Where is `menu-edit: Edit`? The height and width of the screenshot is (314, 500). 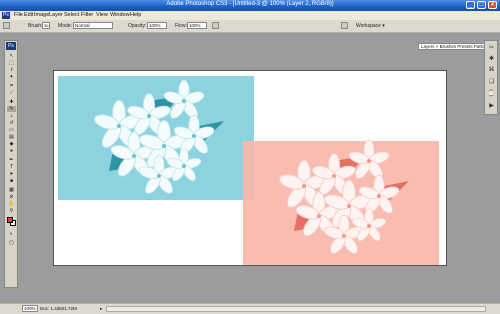
menu-edit: Edit is located at coordinates (28, 15).